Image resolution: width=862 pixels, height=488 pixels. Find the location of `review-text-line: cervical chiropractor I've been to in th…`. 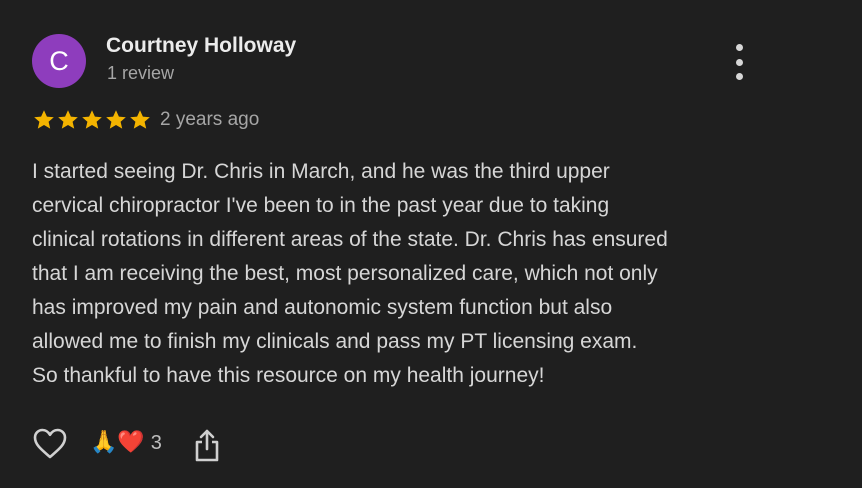

review-text-line: cervical chiropractor I've been to in th… is located at coordinates (321, 205).